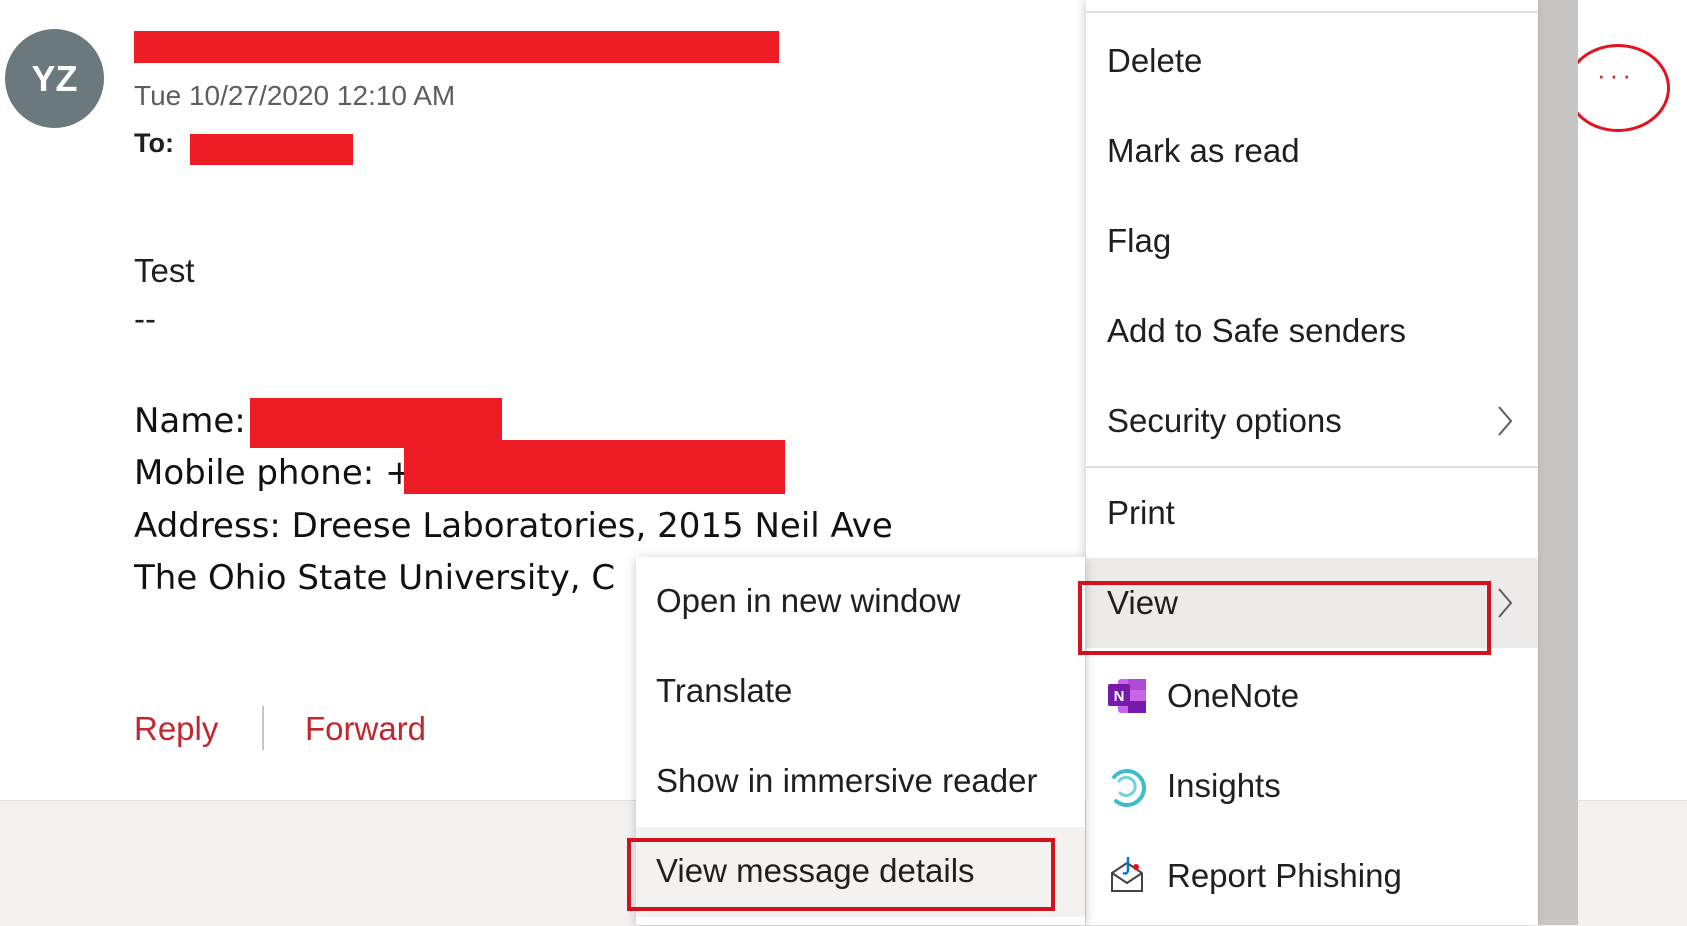 The height and width of the screenshot is (926, 1687). What do you see at coordinates (860, 692) in the screenshot?
I see `submenu-item-translate: Translate` at bounding box center [860, 692].